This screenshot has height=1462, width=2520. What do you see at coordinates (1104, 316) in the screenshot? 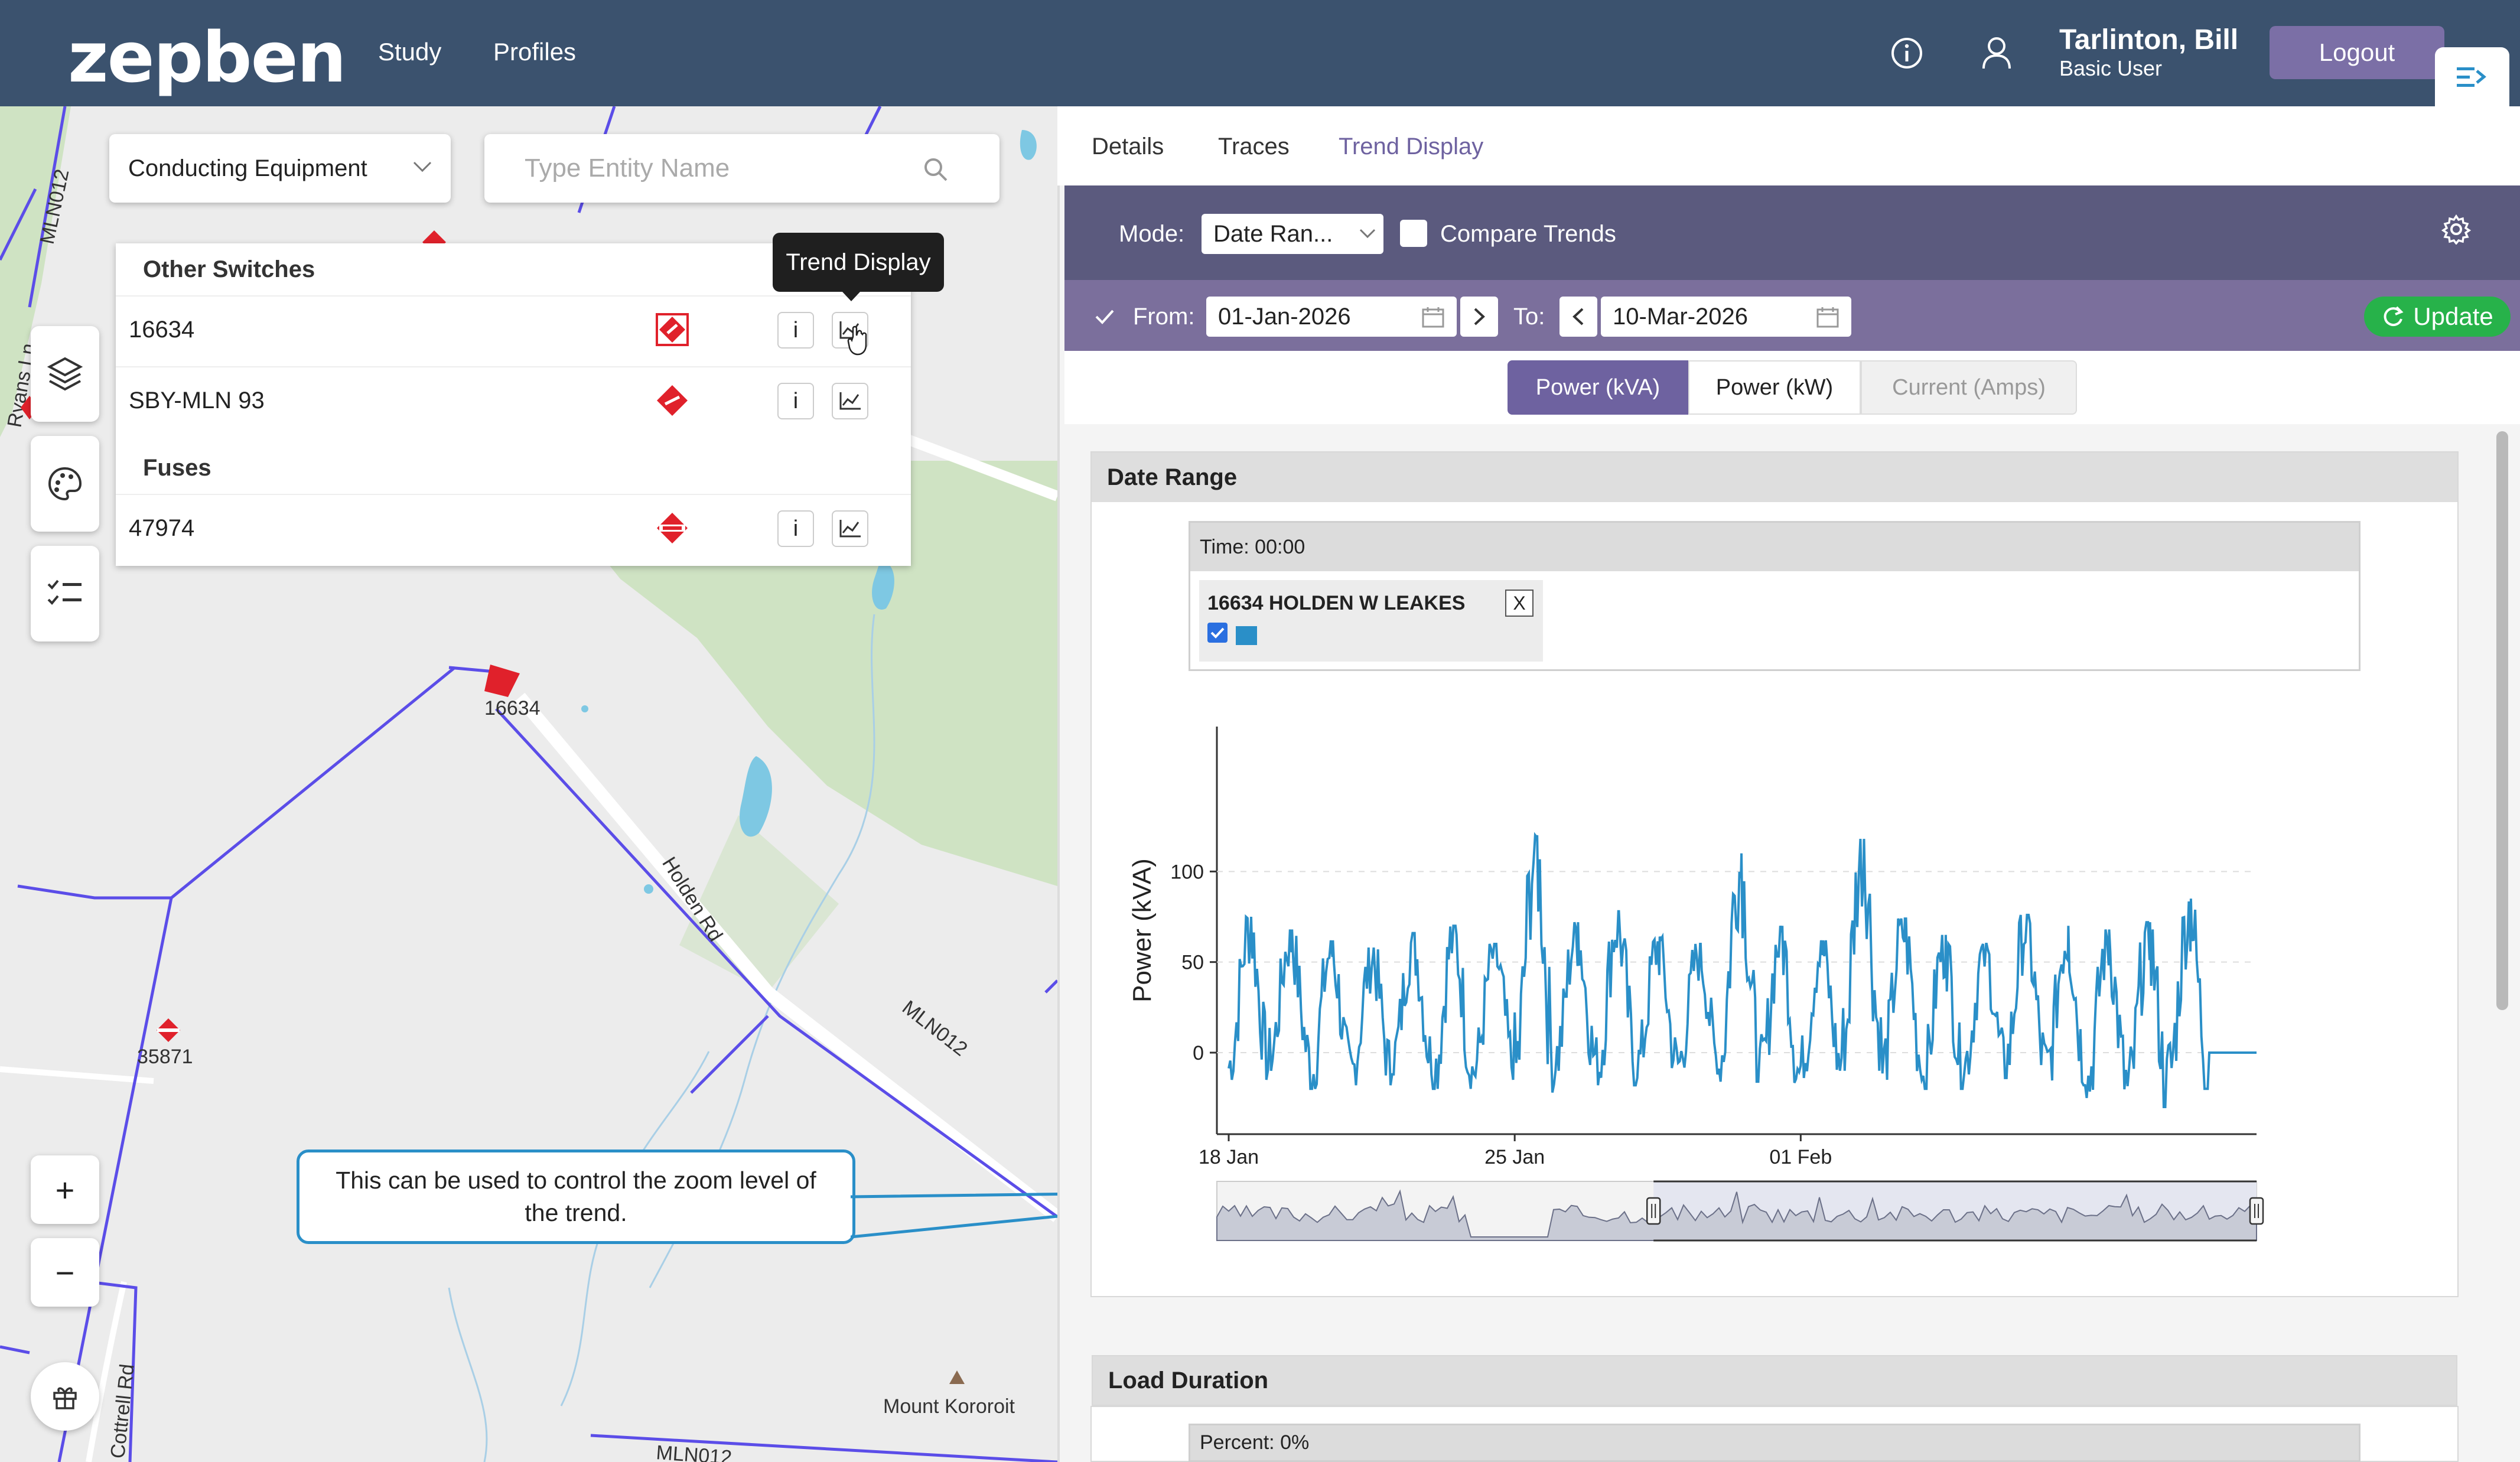
I see `check-icon` at bounding box center [1104, 316].